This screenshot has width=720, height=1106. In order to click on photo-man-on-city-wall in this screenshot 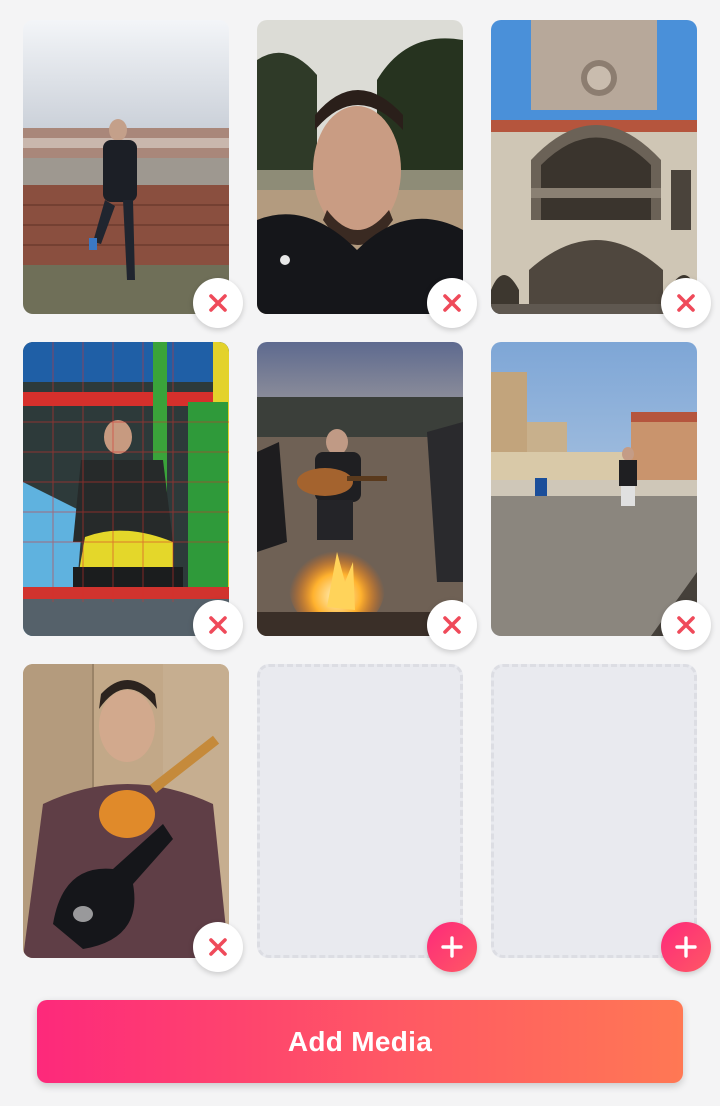, I will do `click(126, 167)`.